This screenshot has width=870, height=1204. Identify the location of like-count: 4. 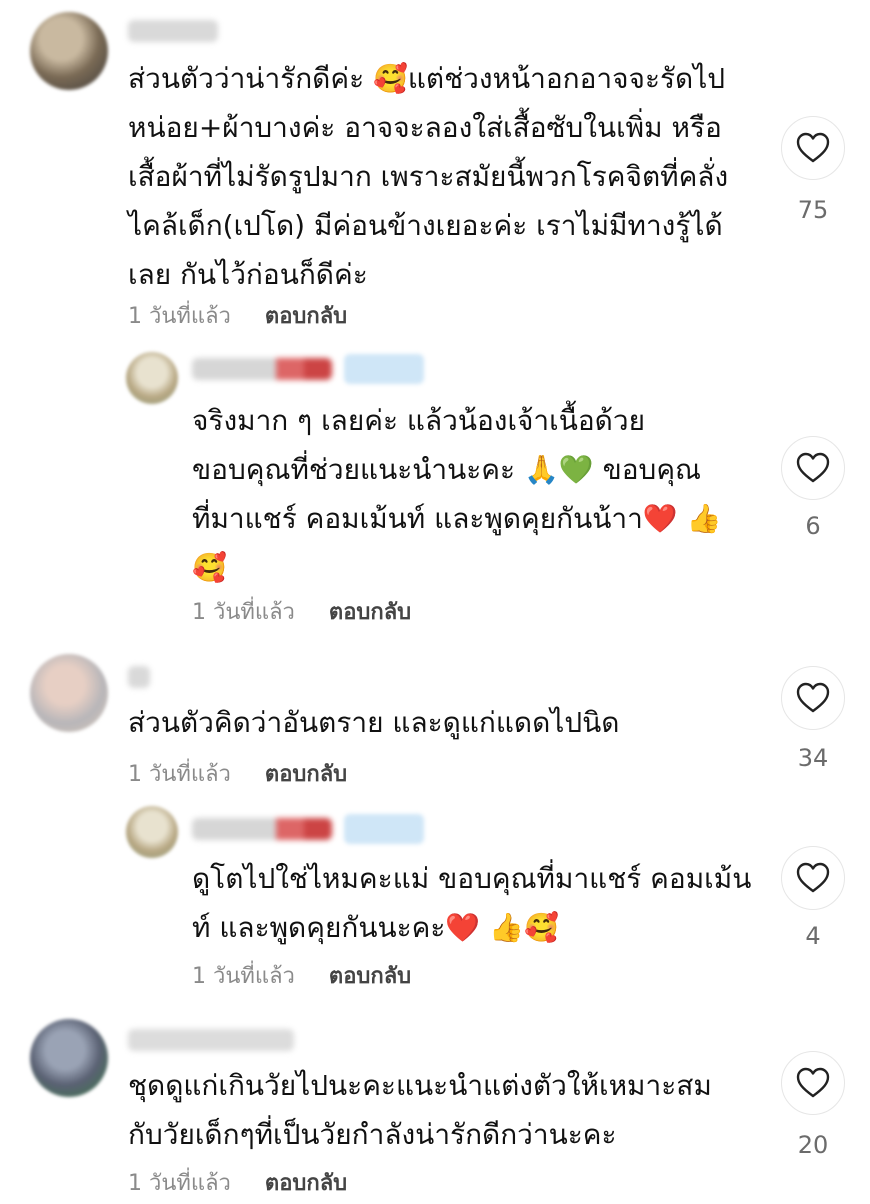
(813, 936).